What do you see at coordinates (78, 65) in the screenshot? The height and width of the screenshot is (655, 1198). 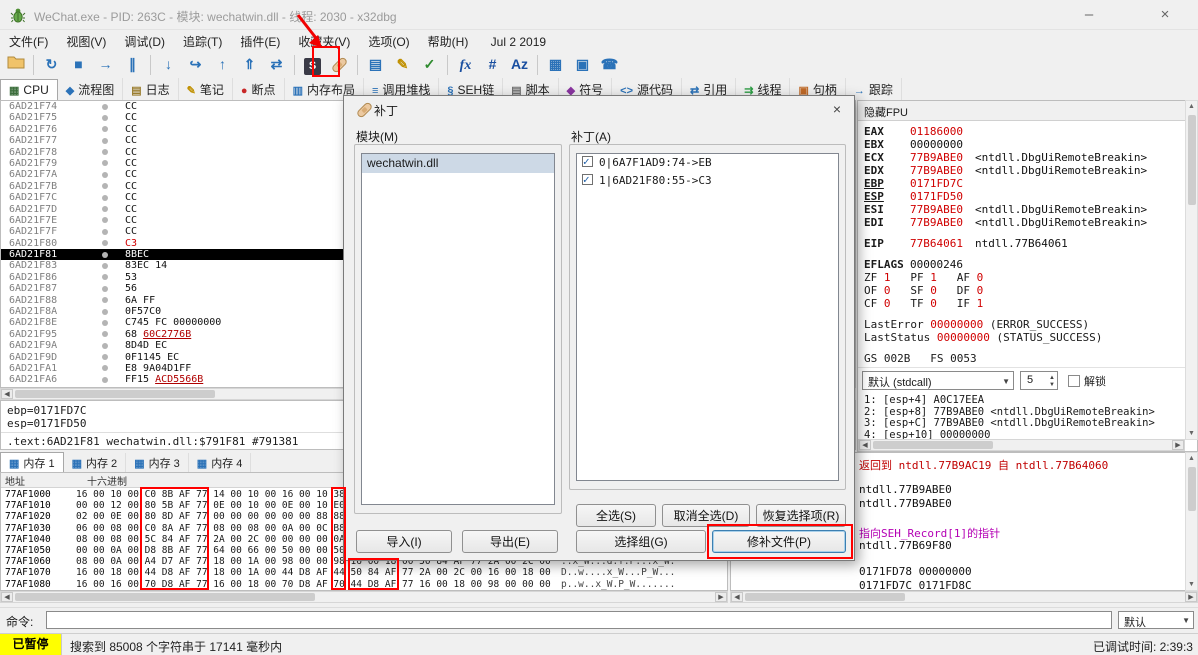 I see `stop-debugging-button: ■` at bounding box center [78, 65].